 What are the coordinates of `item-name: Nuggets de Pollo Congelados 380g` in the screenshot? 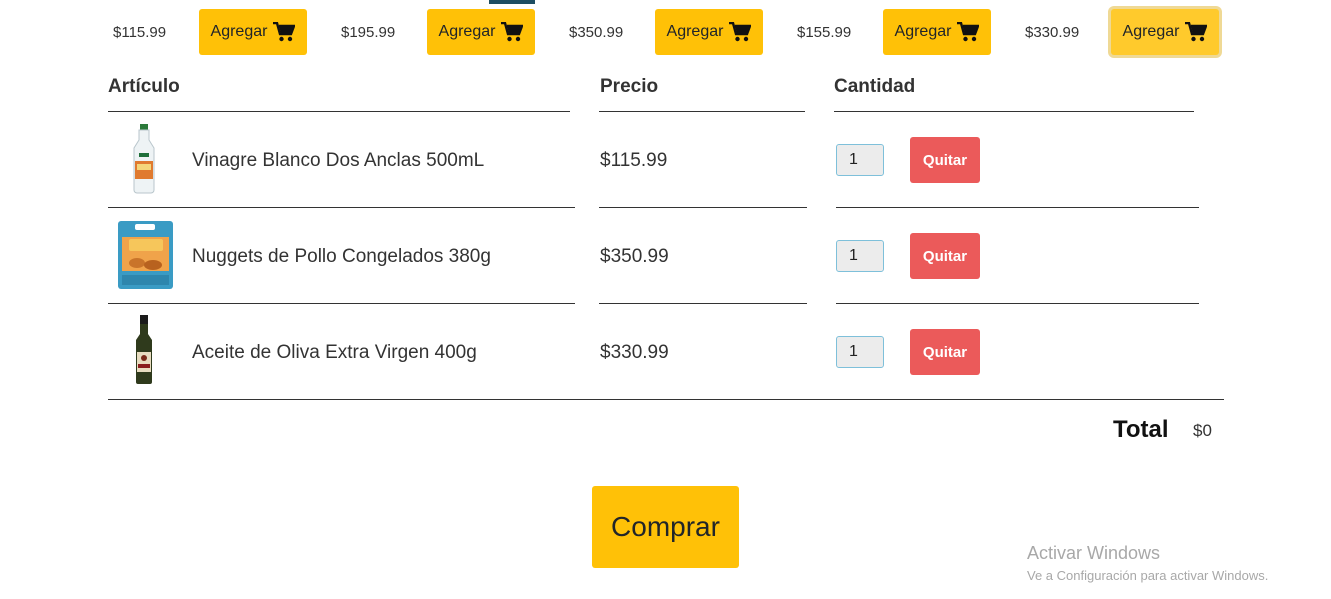 It's located at (341, 256).